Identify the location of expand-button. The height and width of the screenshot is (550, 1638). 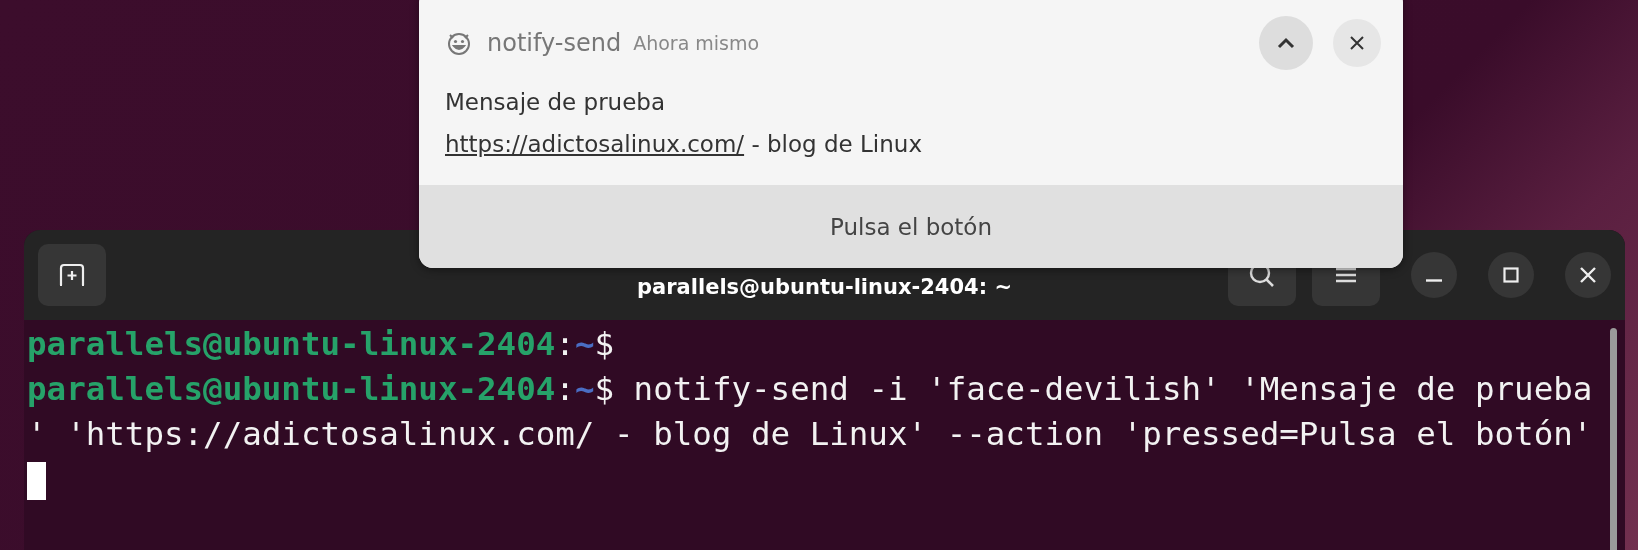
(1286, 43).